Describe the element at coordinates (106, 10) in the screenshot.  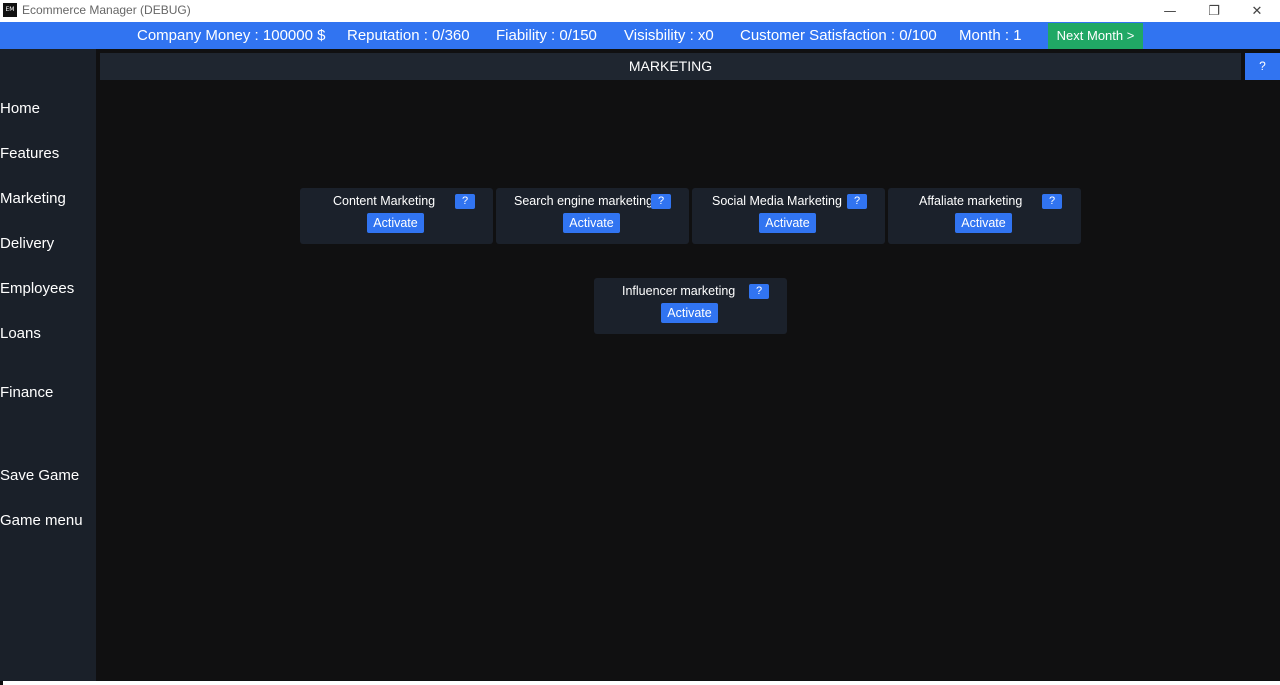
I see `window-title: Ecommerce Manager (DEBUG)` at that location.